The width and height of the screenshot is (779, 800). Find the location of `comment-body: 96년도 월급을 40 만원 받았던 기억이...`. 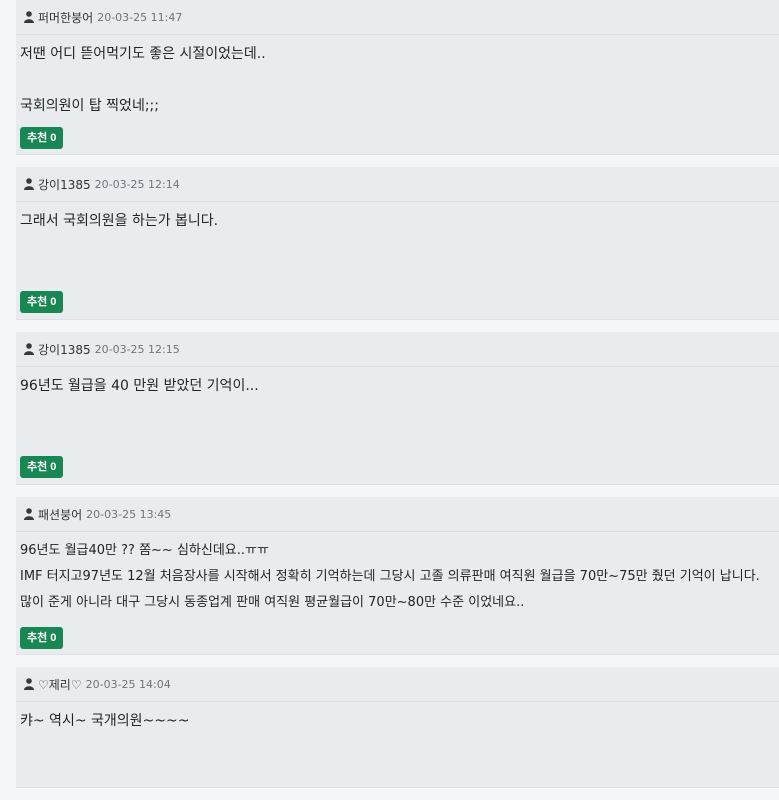

comment-body: 96년도 월급을 40 만원 받았던 기억이... is located at coordinates (397, 383).